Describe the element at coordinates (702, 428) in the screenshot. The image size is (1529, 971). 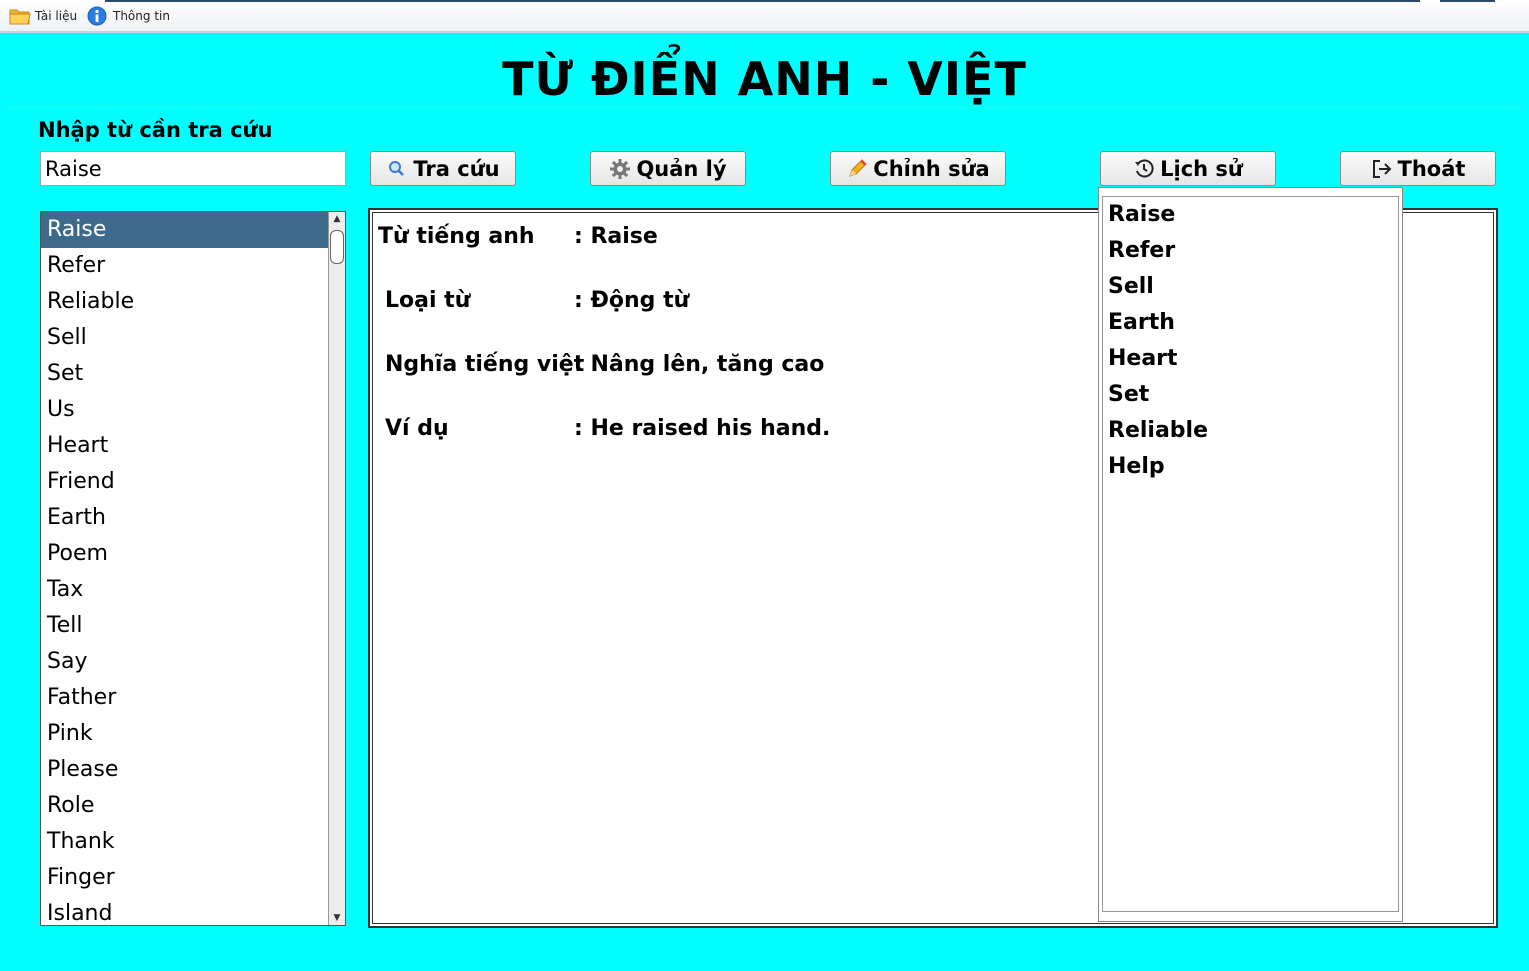
I see `example-value: : He raised his hand.` at that location.